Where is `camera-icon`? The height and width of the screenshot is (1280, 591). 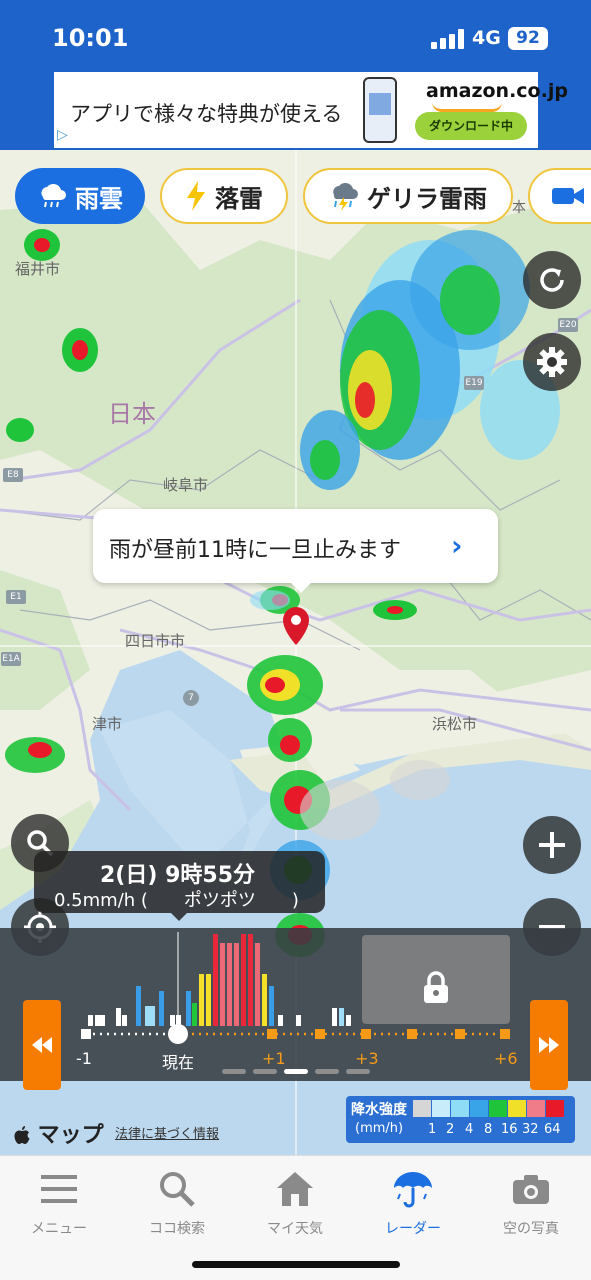 camera-icon is located at coordinates (531, 1189).